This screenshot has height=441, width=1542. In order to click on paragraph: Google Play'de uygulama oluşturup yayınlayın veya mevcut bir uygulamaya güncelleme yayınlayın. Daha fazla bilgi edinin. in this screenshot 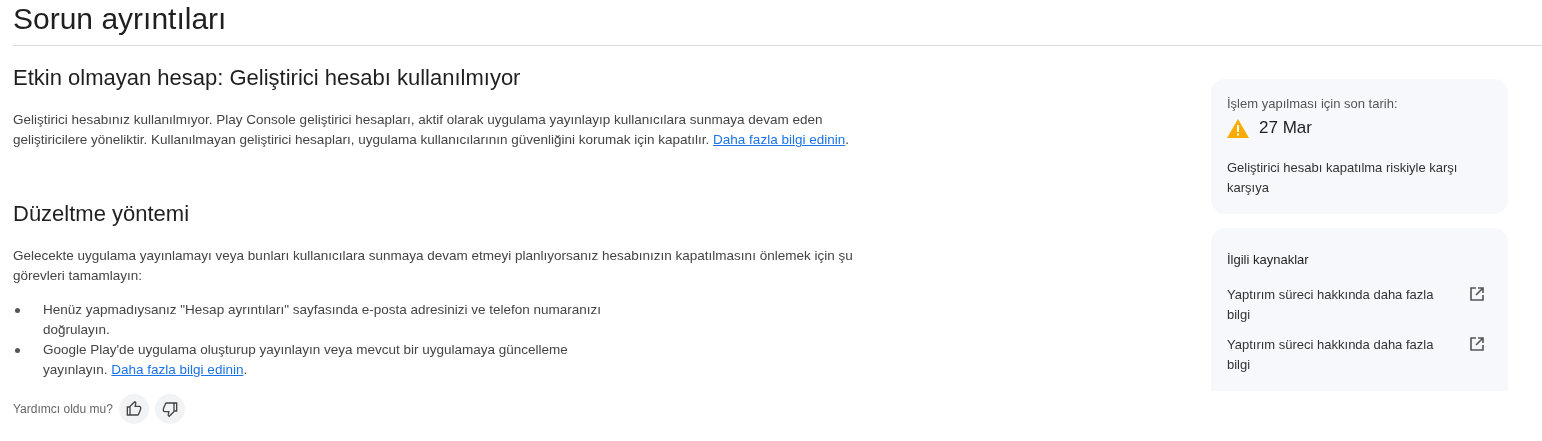, I will do `click(306, 360)`.